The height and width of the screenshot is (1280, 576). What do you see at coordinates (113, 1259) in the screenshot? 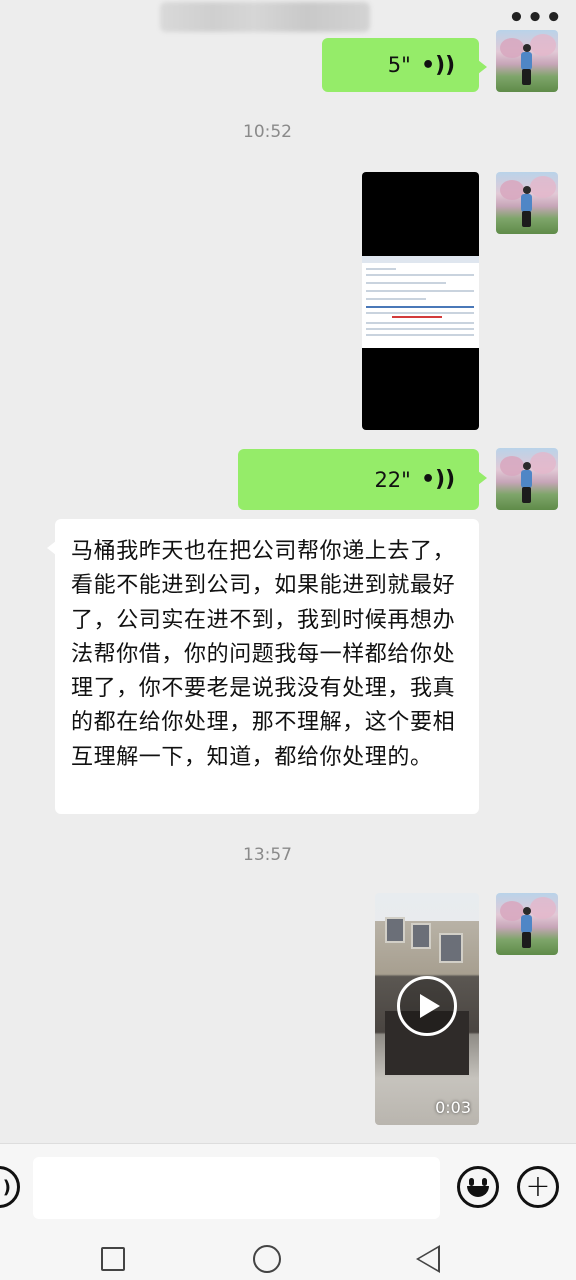
I see `recent-apps-icon` at bounding box center [113, 1259].